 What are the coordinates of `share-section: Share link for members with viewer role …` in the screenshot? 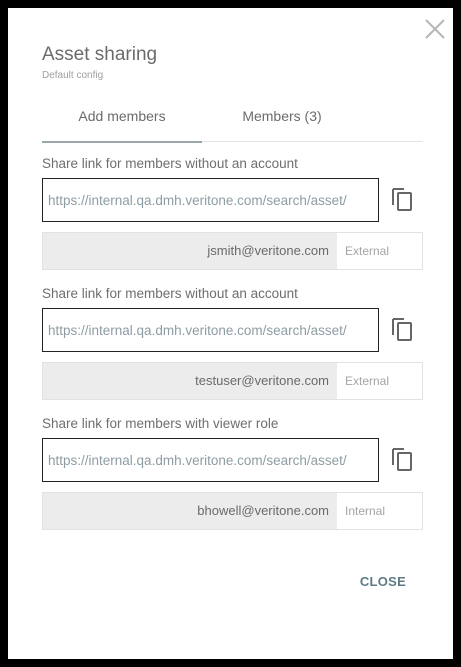 It's located at (232, 472).